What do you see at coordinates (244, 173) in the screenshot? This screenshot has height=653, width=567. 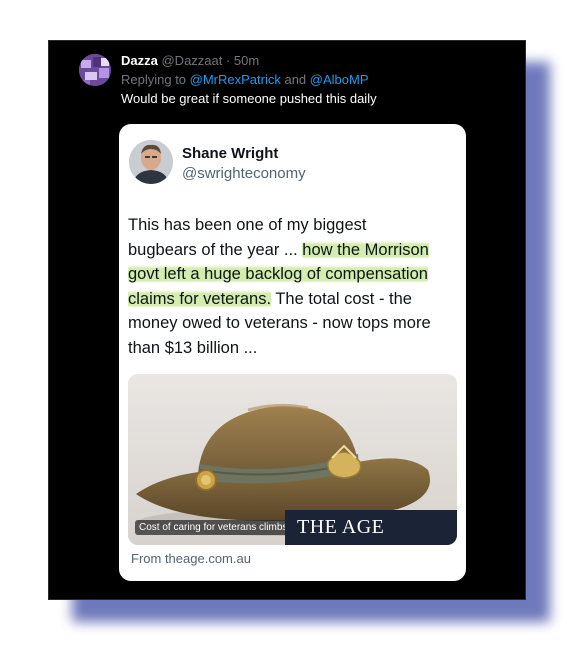 I see `quoted-author-handle: @swrighteconomy` at bounding box center [244, 173].